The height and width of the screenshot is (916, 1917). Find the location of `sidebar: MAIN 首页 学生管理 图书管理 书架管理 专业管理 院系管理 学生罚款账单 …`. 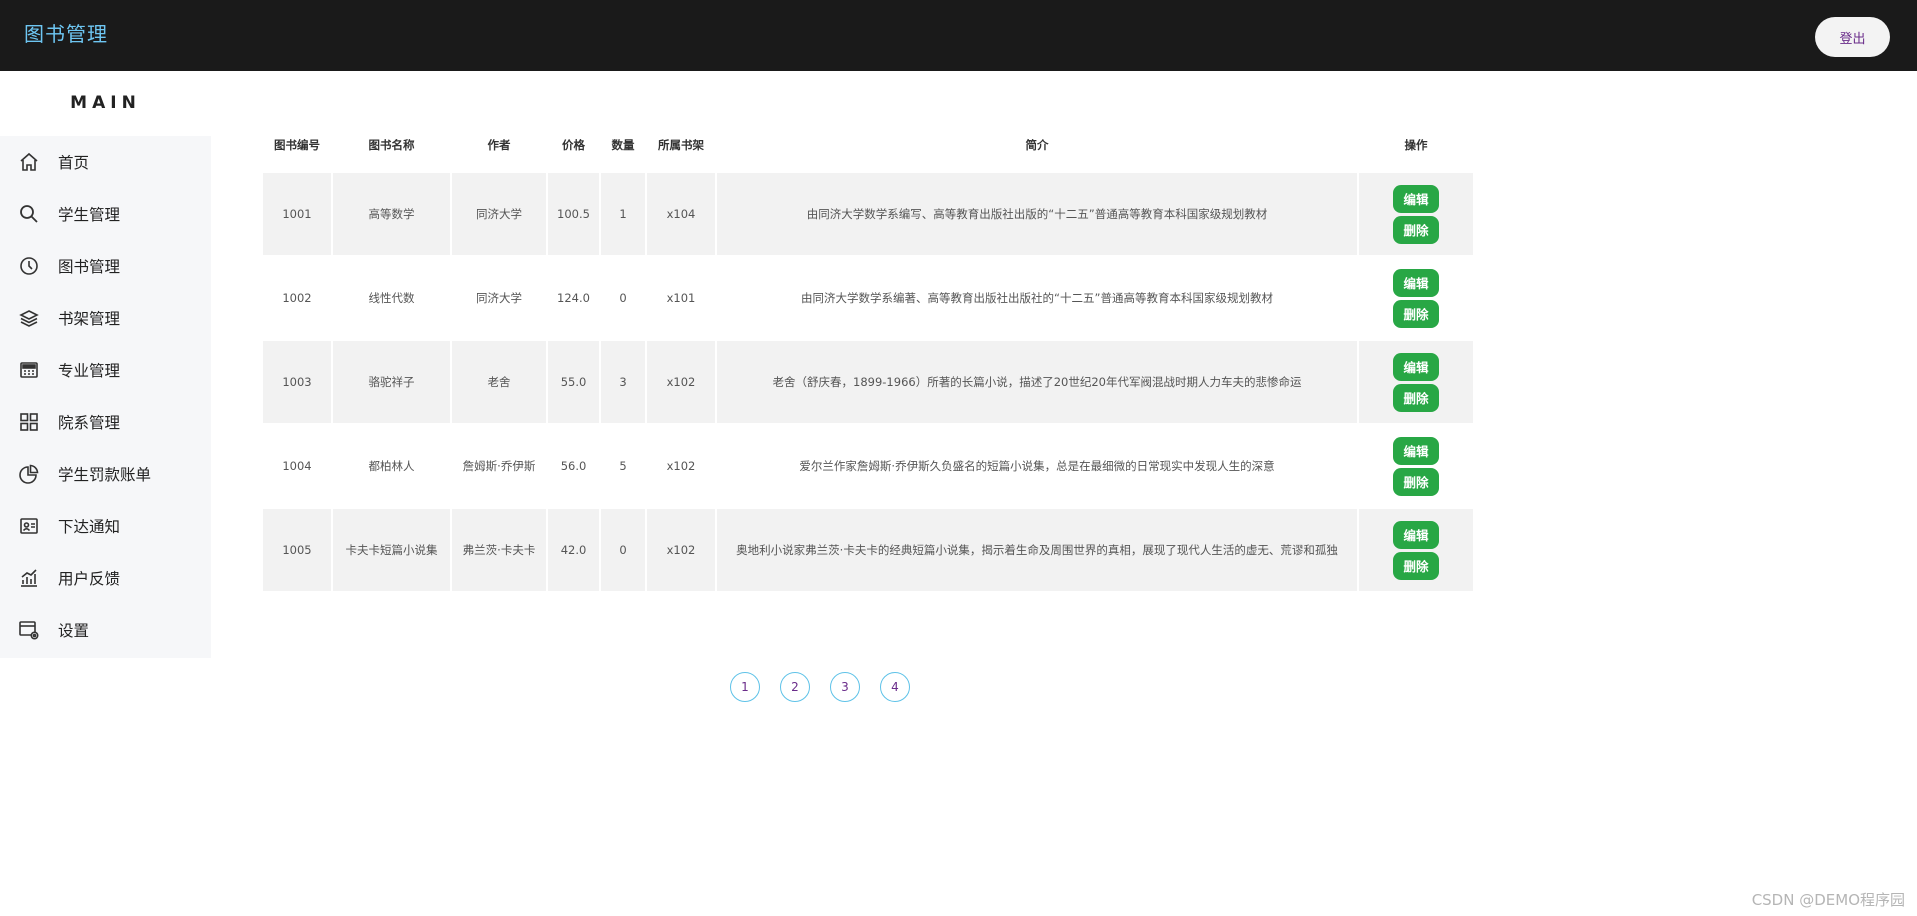

sidebar: MAIN 首页 学生管理 图书管理 书架管理 专业管理 院系管理 学生罚款账单 … is located at coordinates (105, 364).